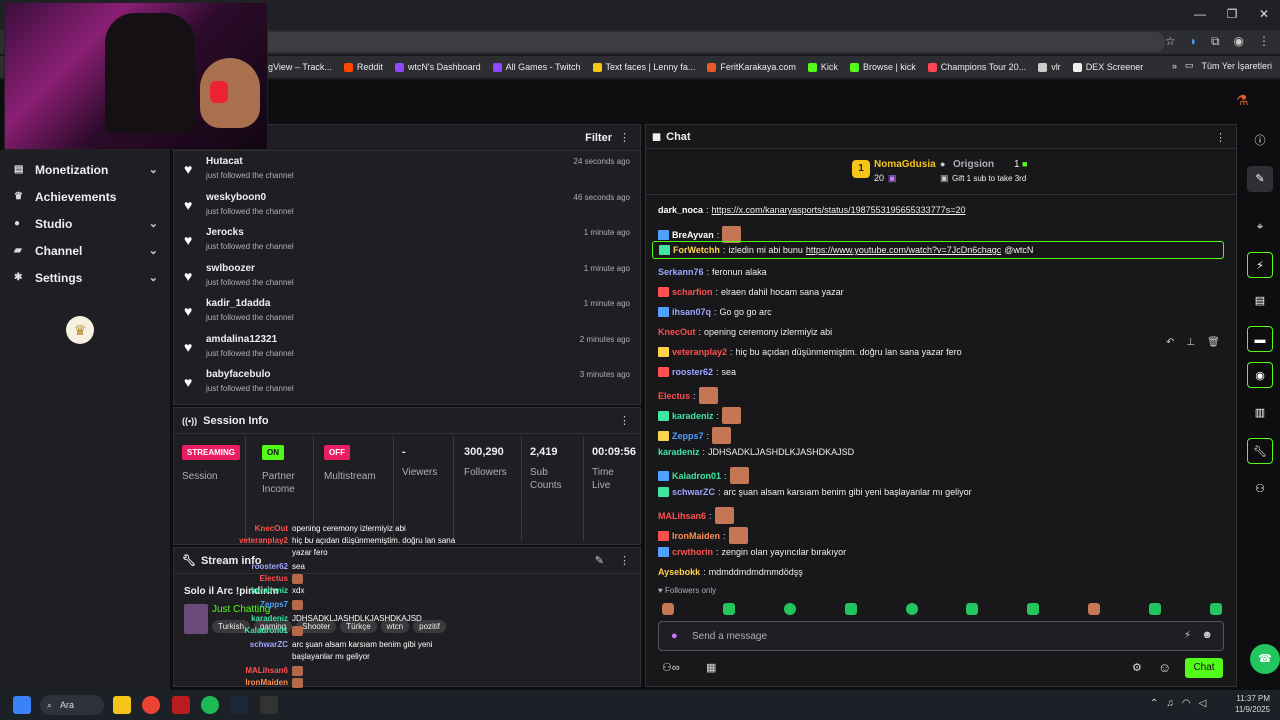  What do you see at coordinates (1049, 67) in the screenshot?
I see `bookmark-item: vlr` at bounding box center [1049, 67].